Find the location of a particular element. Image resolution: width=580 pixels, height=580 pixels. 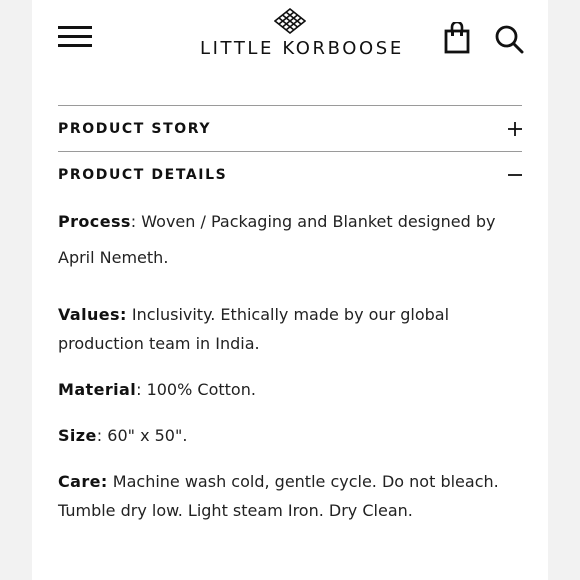

accordion-product-details: PRODUCT DETAILS is located at coordinates (290, 175).